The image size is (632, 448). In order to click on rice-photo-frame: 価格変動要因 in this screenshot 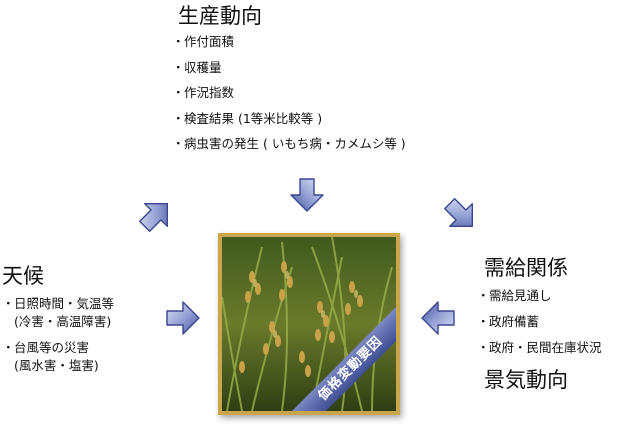, I will do `click(309, 324)`.